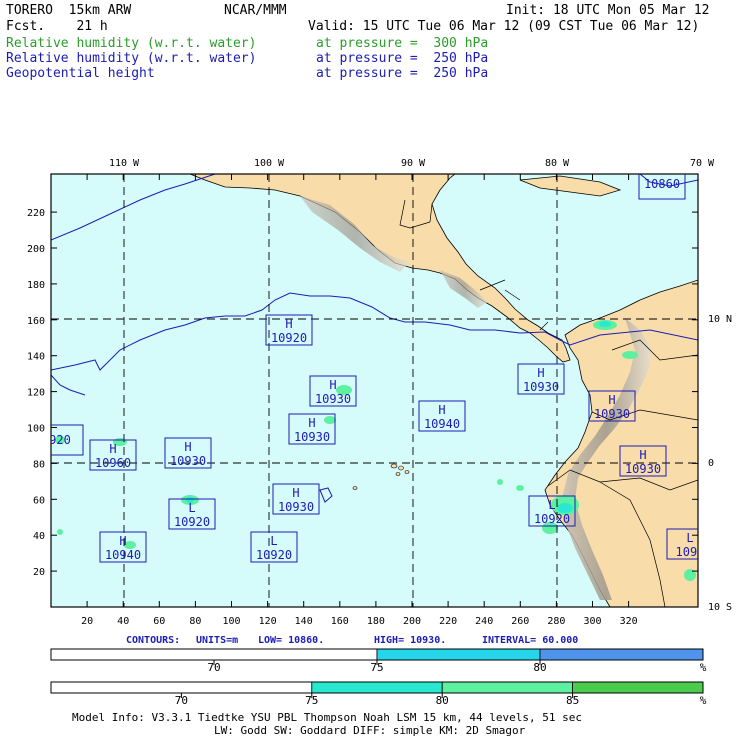 Image resolution: width=740 pixels, height=740 pixels. What do you see at coordinates (60, 440) in the screenshot?
I see `center-value: 920` at bounding box center [60, 440].